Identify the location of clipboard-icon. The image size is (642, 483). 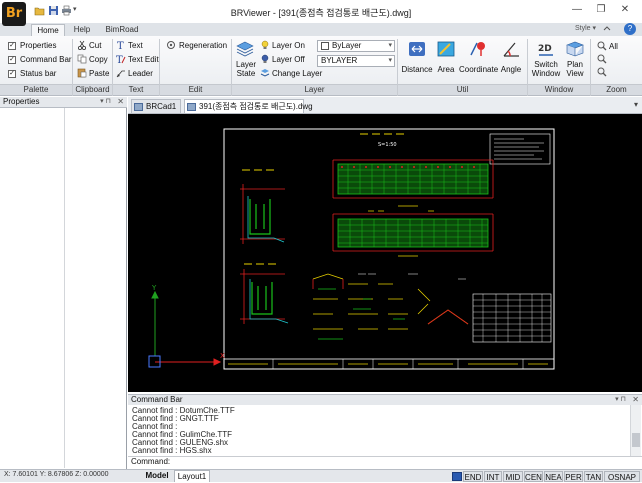
(82, 73).